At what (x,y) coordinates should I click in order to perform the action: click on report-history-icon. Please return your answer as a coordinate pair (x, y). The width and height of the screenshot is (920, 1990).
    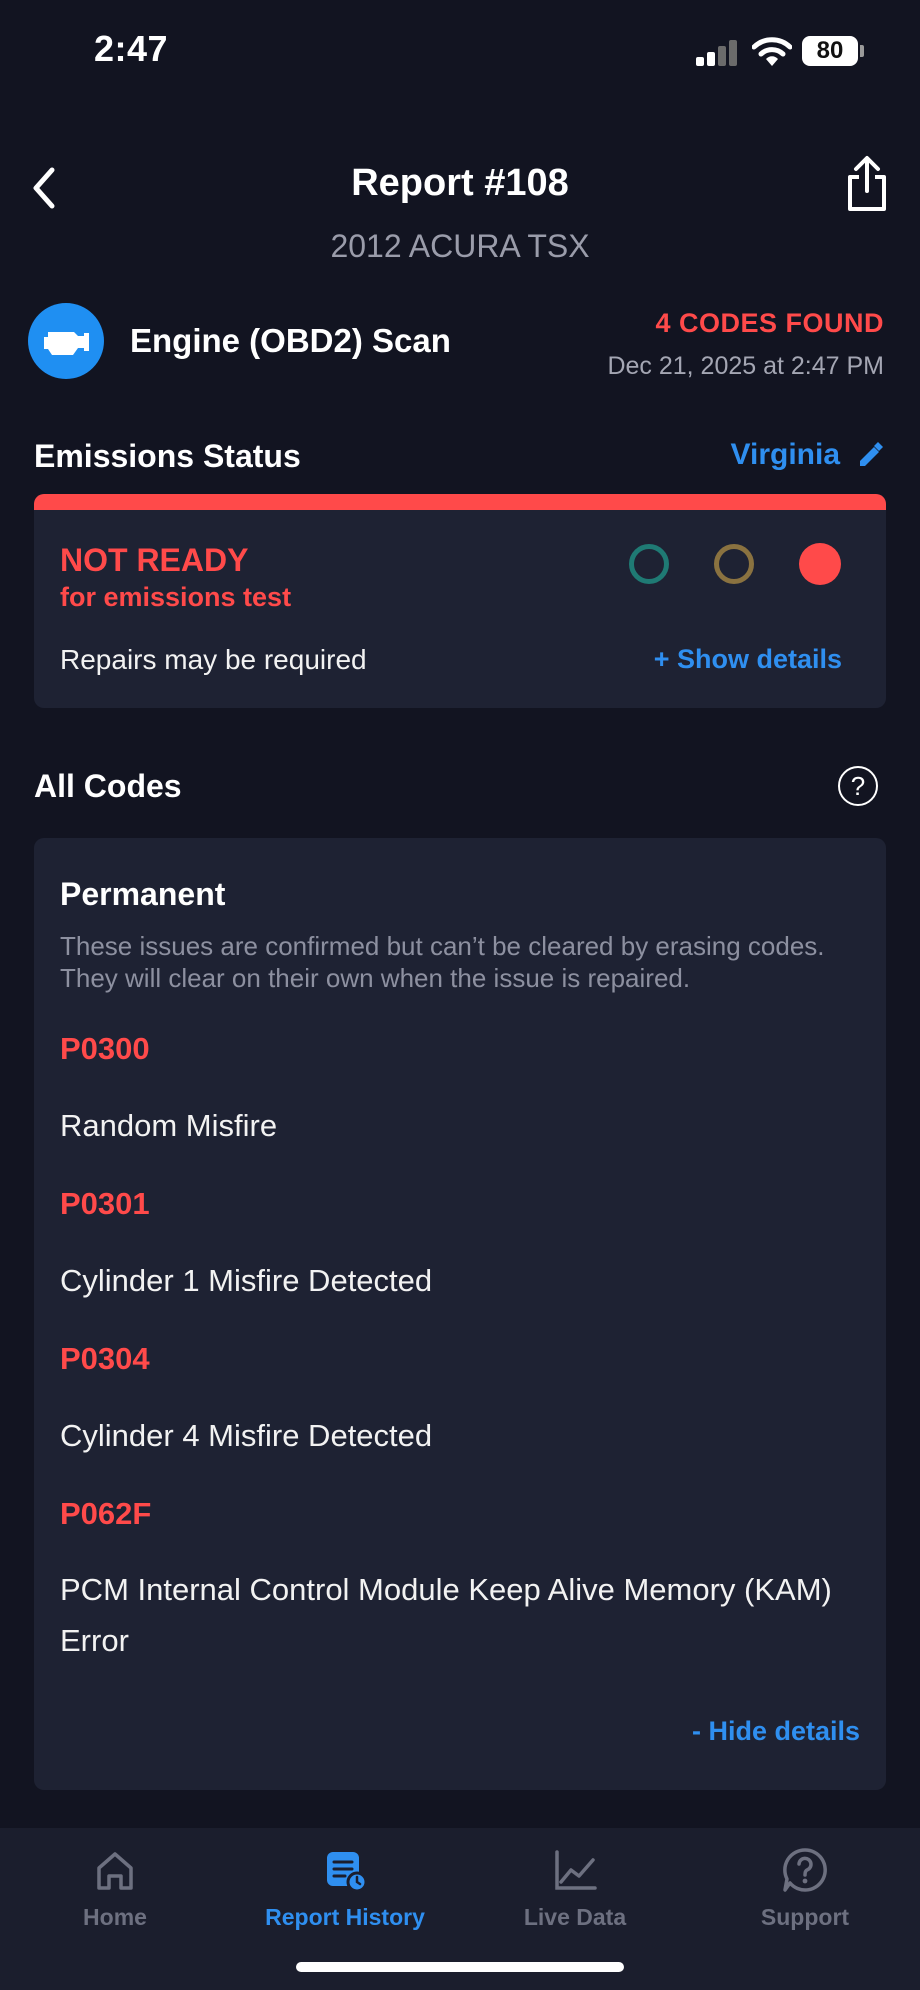
    Looking at the image, I should click on (347, 1872).